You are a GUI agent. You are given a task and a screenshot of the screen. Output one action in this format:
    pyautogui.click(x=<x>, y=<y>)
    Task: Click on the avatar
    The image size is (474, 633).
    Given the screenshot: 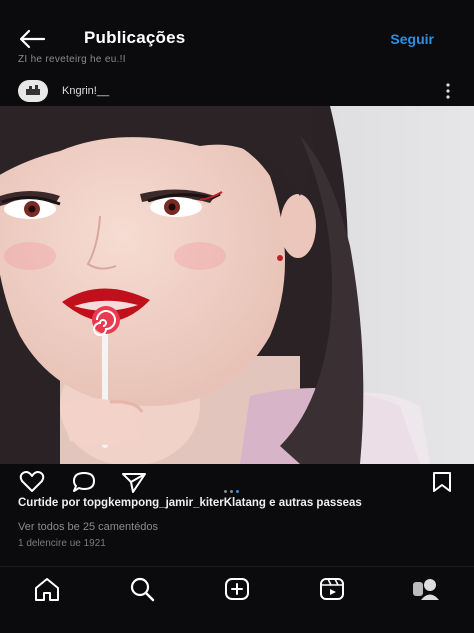 What is the action you would take?
    pyautogui.click(x=33, y=91)
    